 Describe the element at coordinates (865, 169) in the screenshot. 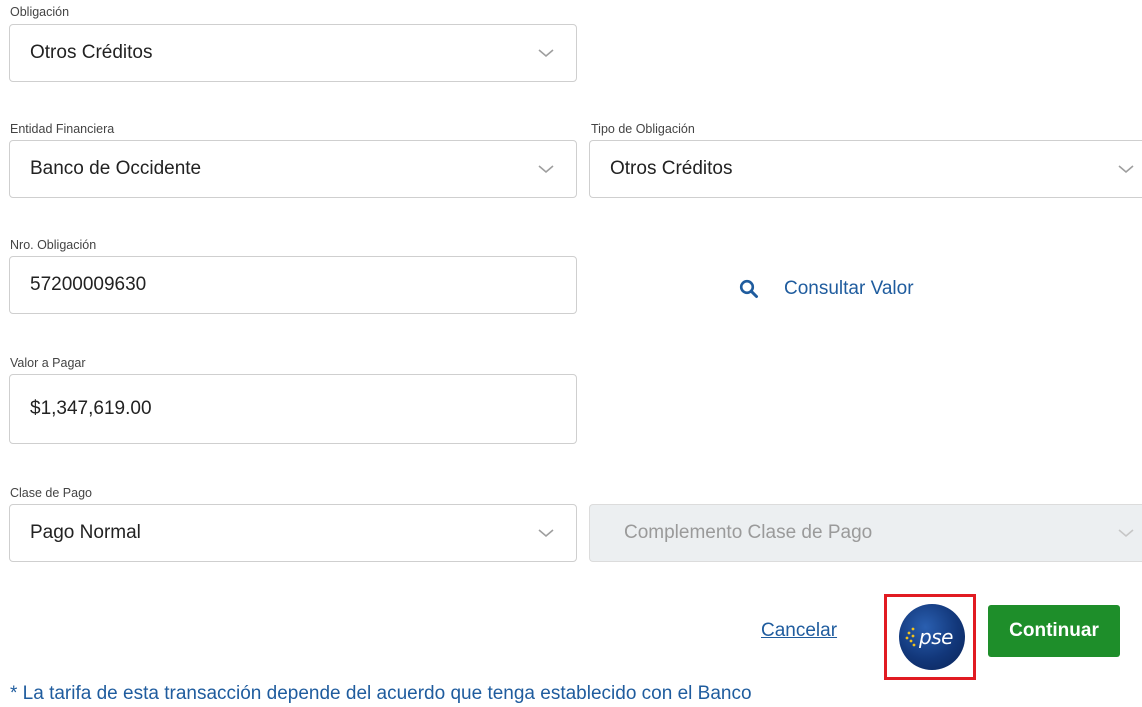

I see `tipo-select: Otros Créditos` at that location.